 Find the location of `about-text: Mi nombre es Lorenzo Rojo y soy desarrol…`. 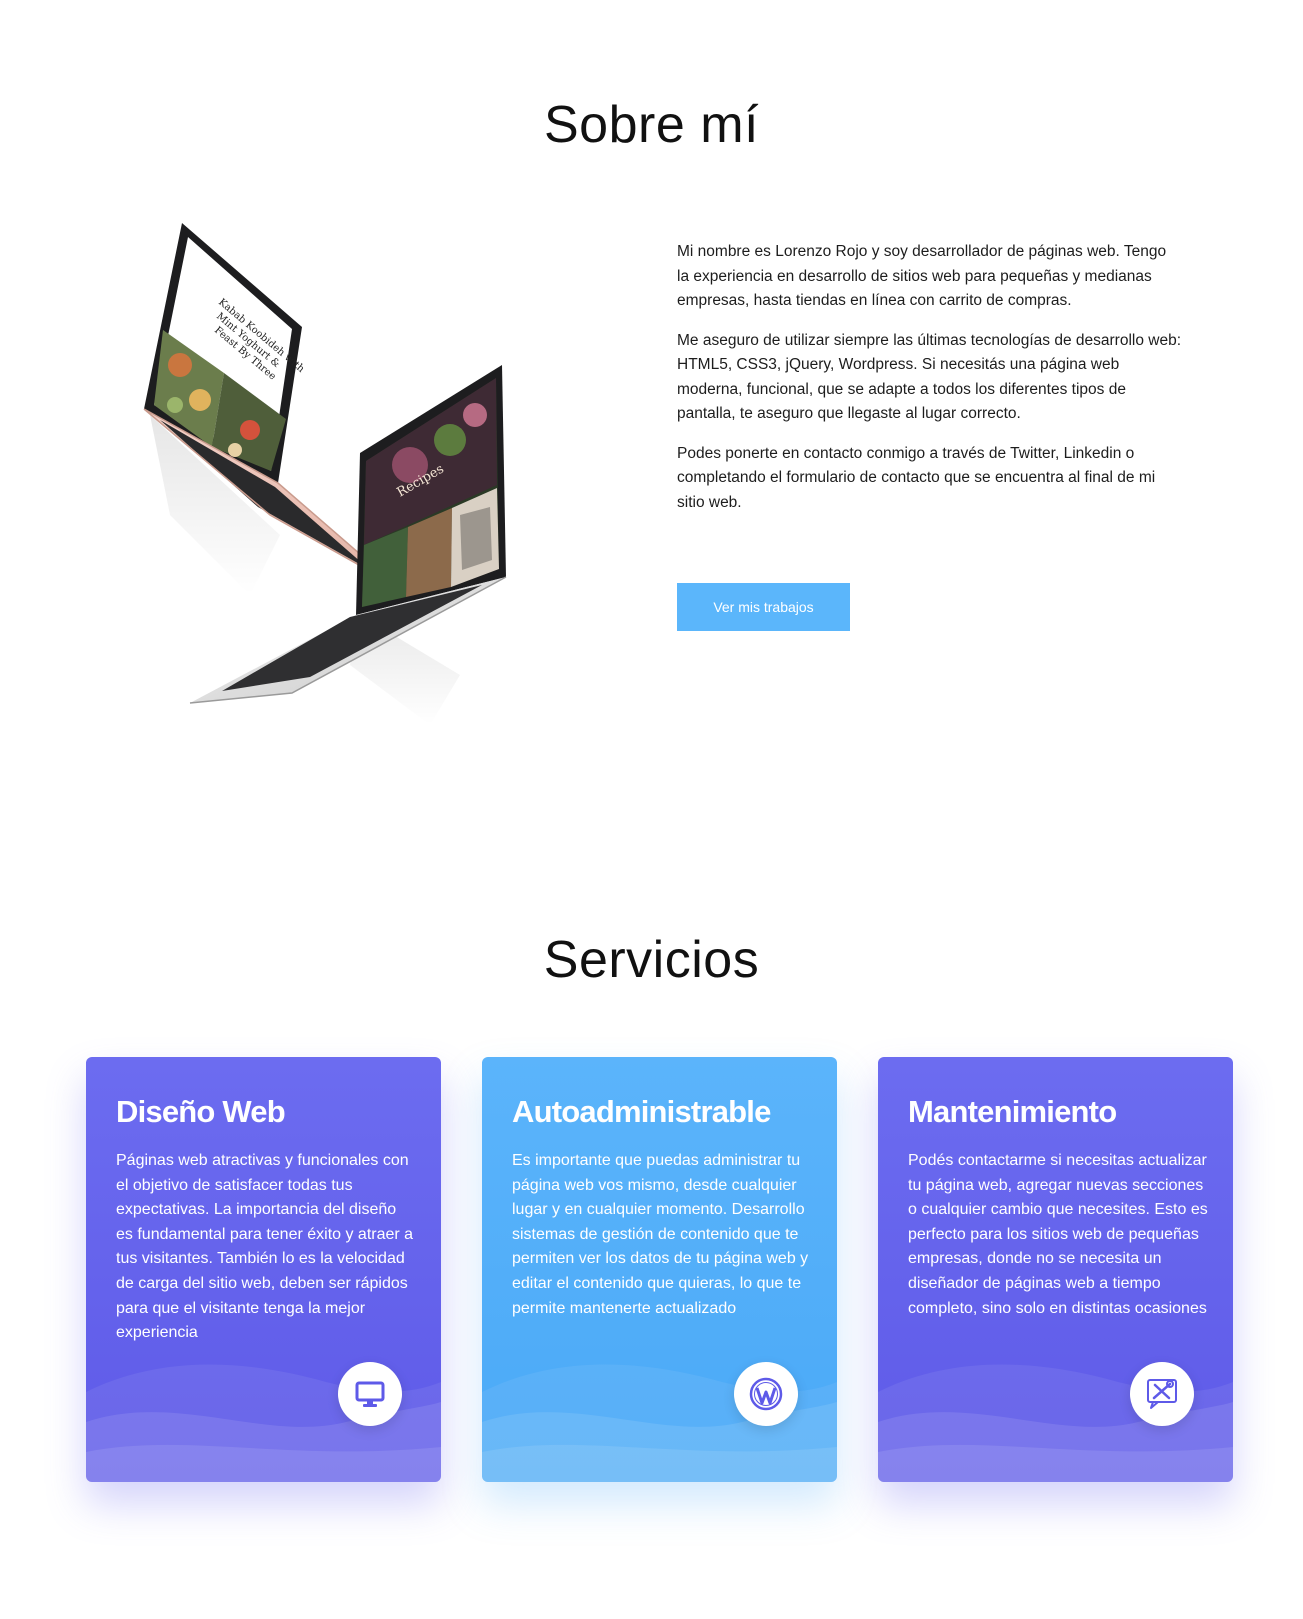

about-text: Mi nombre es Lorenzo Rojo y soy desarrol… is located at coordinates (929, 385).